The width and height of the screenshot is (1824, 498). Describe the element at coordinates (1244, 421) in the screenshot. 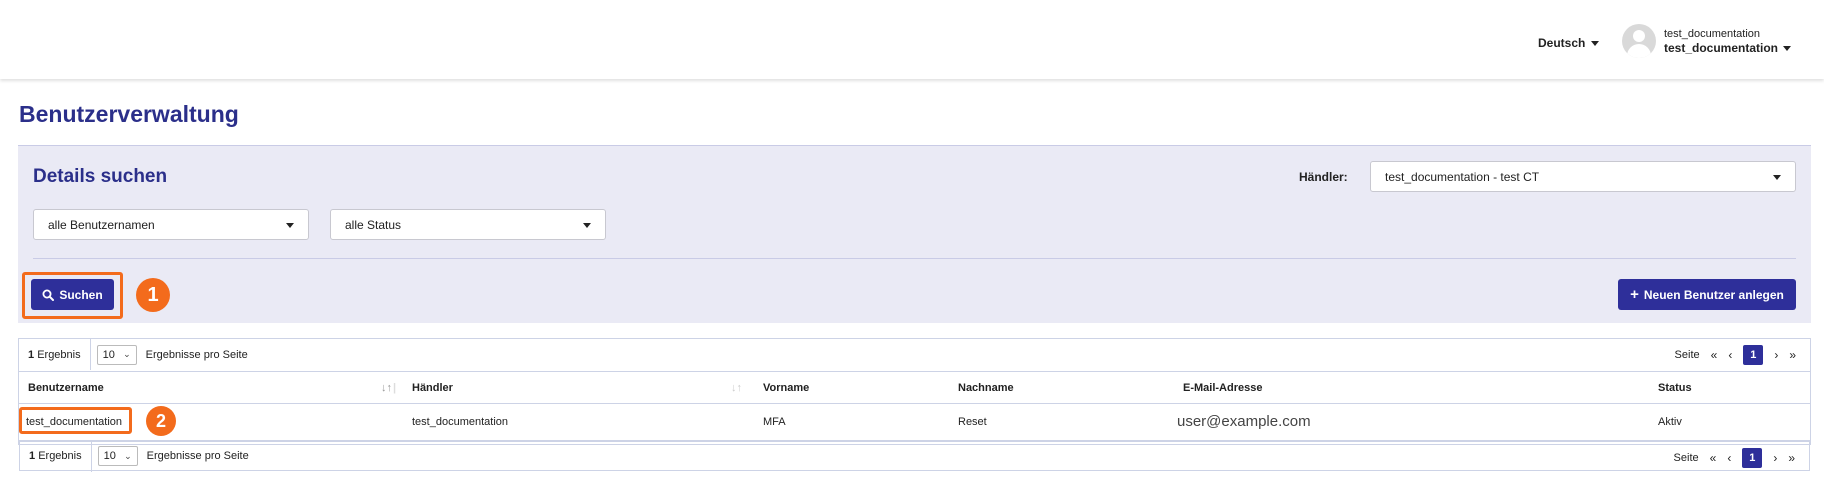

I see `cell-email: user@example.com` at that location.